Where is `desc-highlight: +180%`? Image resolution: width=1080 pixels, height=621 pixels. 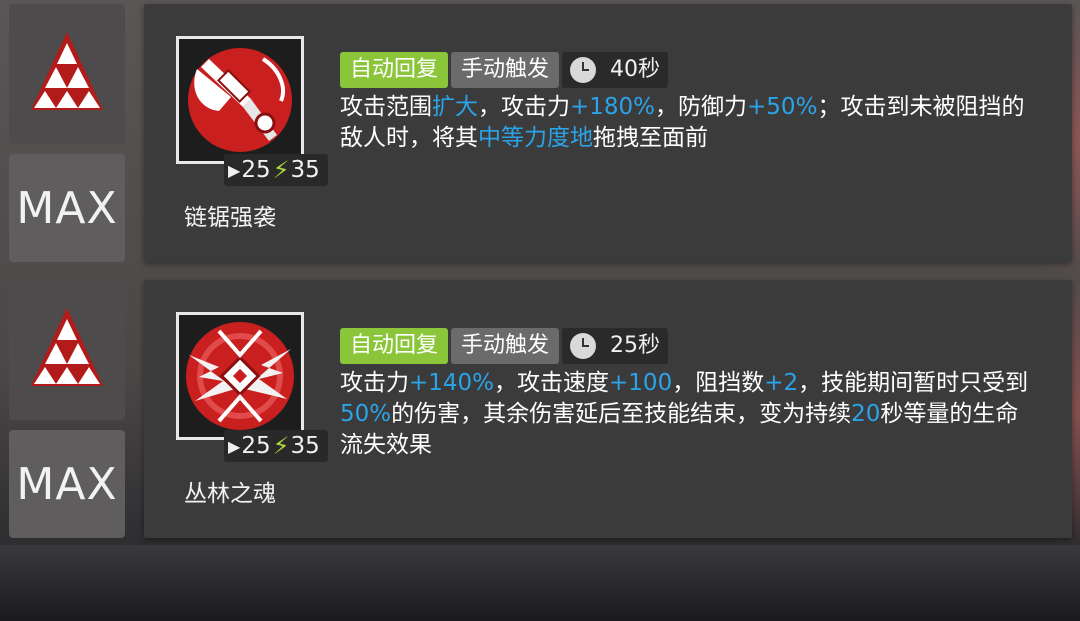 desc-highlight: +180% is located at coordinates (613, 107).